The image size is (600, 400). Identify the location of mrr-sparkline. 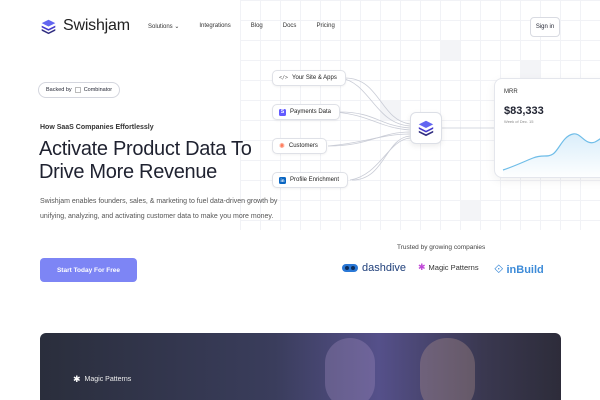
(551, 155).